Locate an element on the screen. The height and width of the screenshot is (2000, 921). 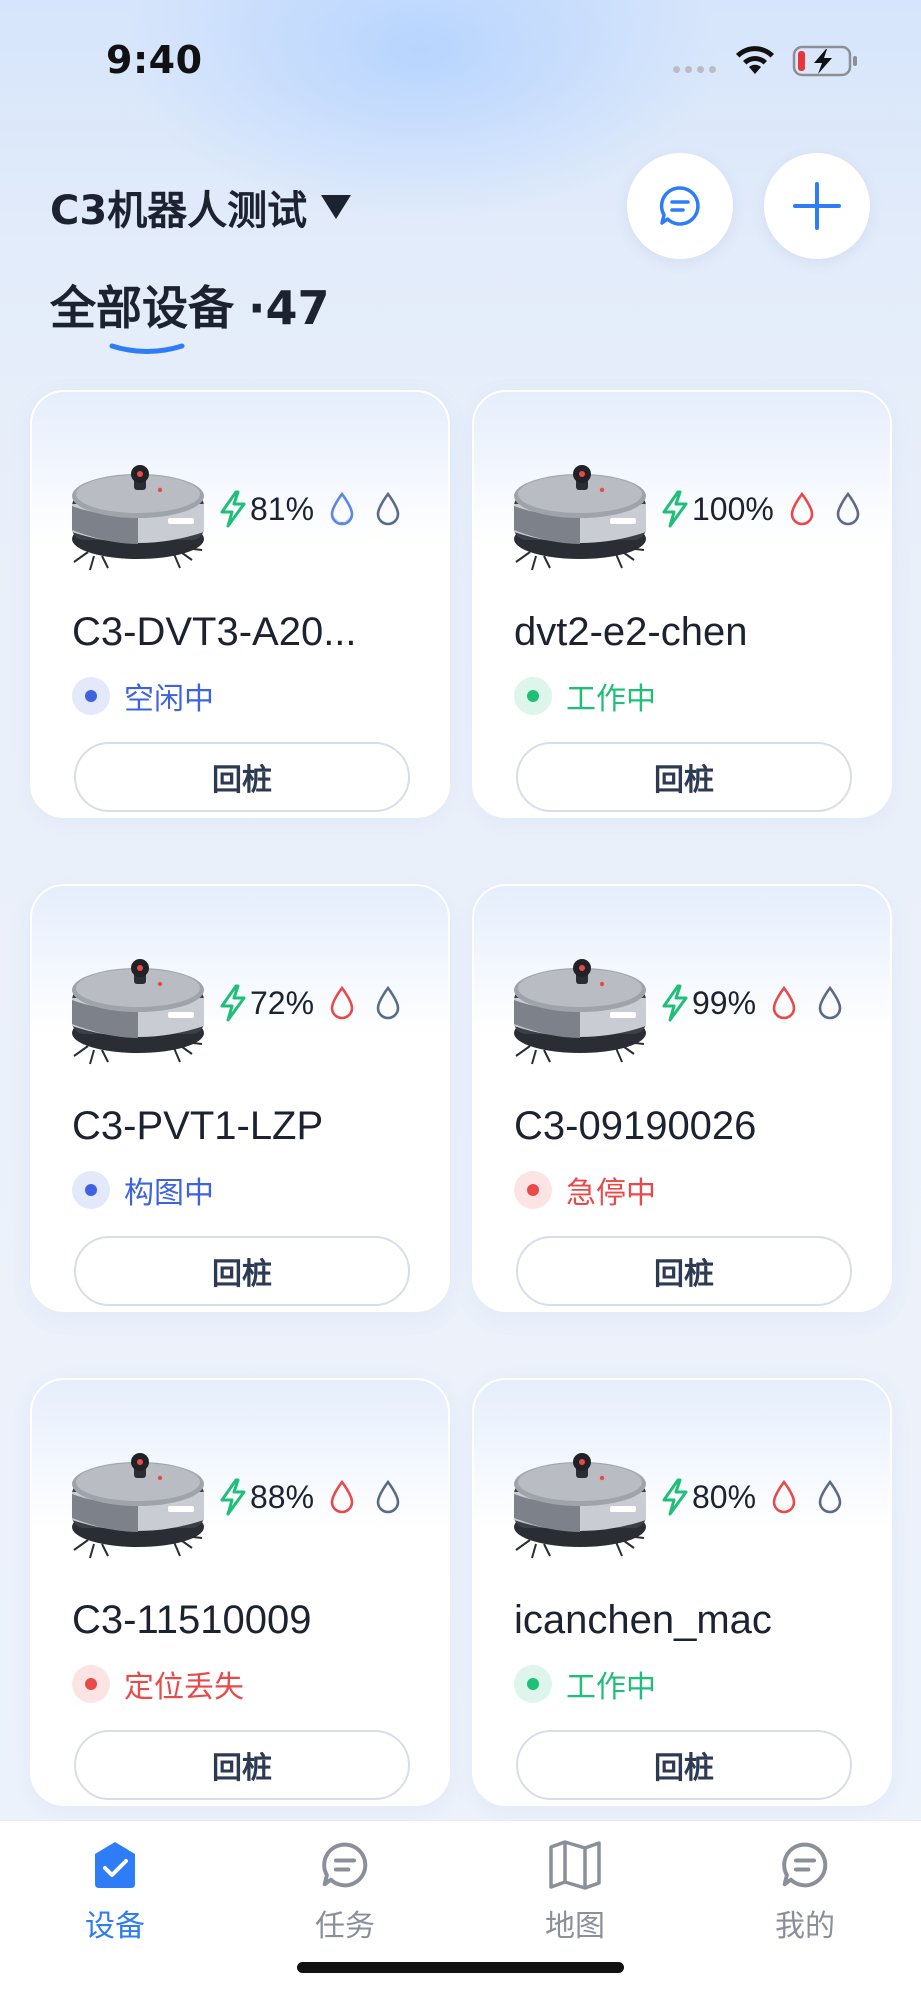
device-card: 100% dvt2-e2-chen 工作中 回桩 is located at coordinates (682, 604).